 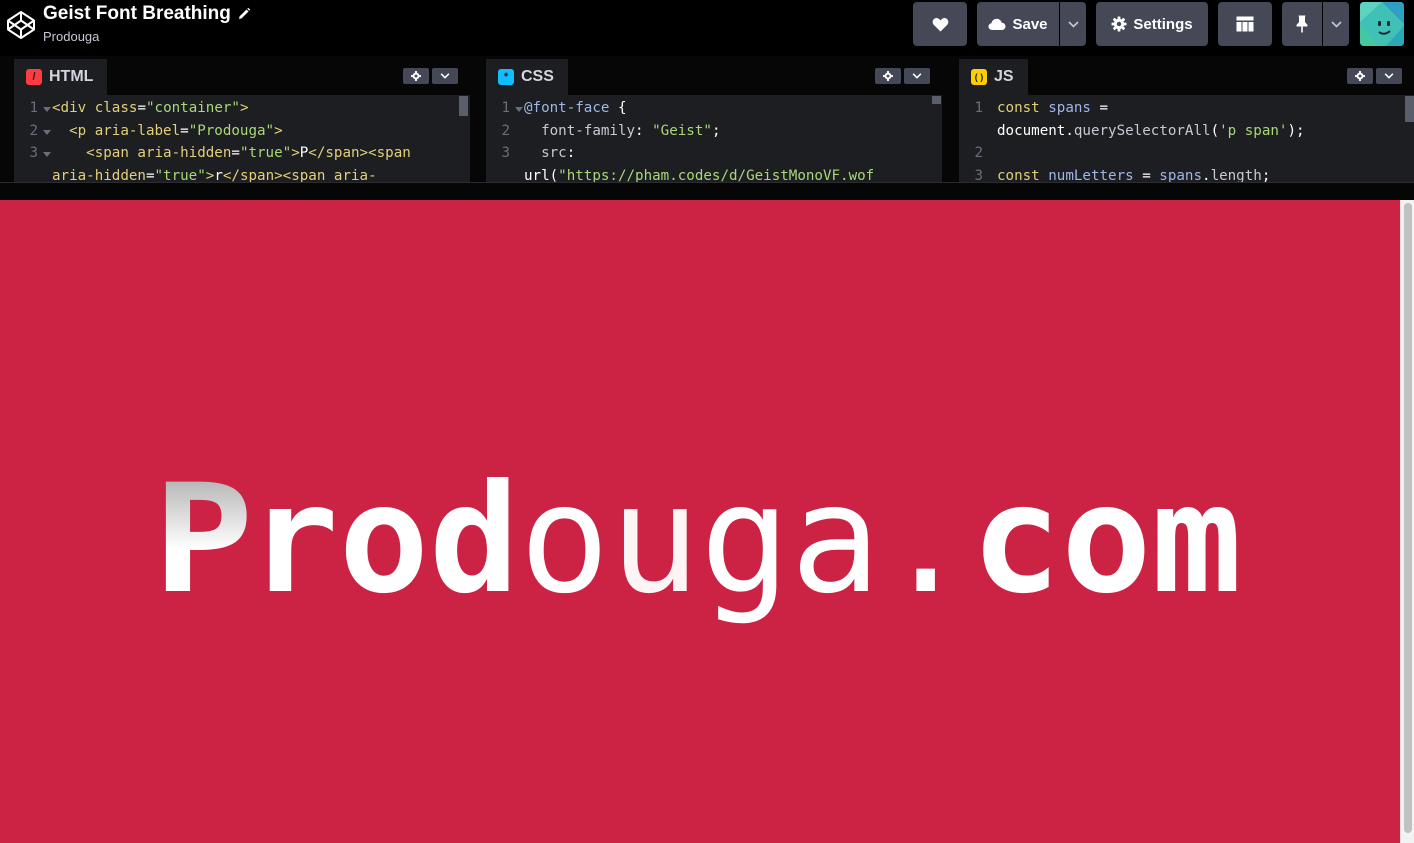 What do you see at coordinates (618, 108) in the screenshot?
I see `code-token: {` at bounding box center [618, 108].